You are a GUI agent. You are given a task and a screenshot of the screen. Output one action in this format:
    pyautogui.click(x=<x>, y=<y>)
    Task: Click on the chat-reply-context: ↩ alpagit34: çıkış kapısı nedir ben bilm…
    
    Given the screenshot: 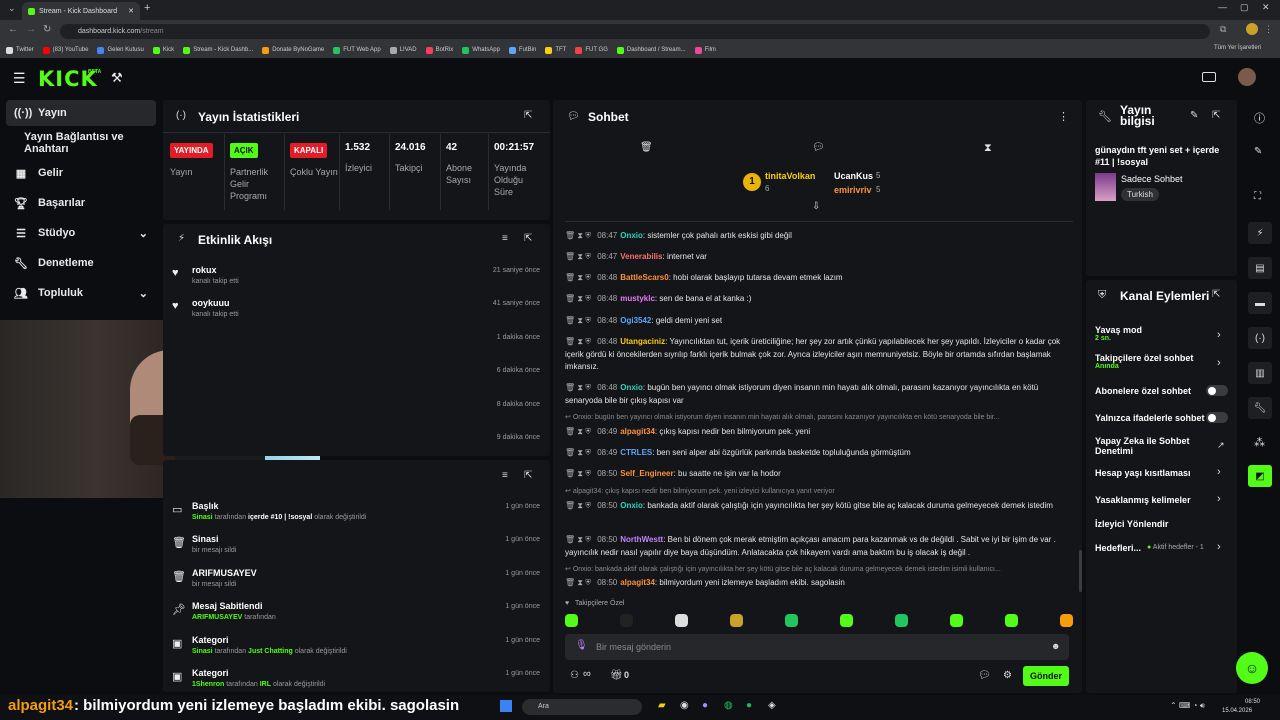 What is the action you would take?
    pyautogui.click(x=819, y=491)
    